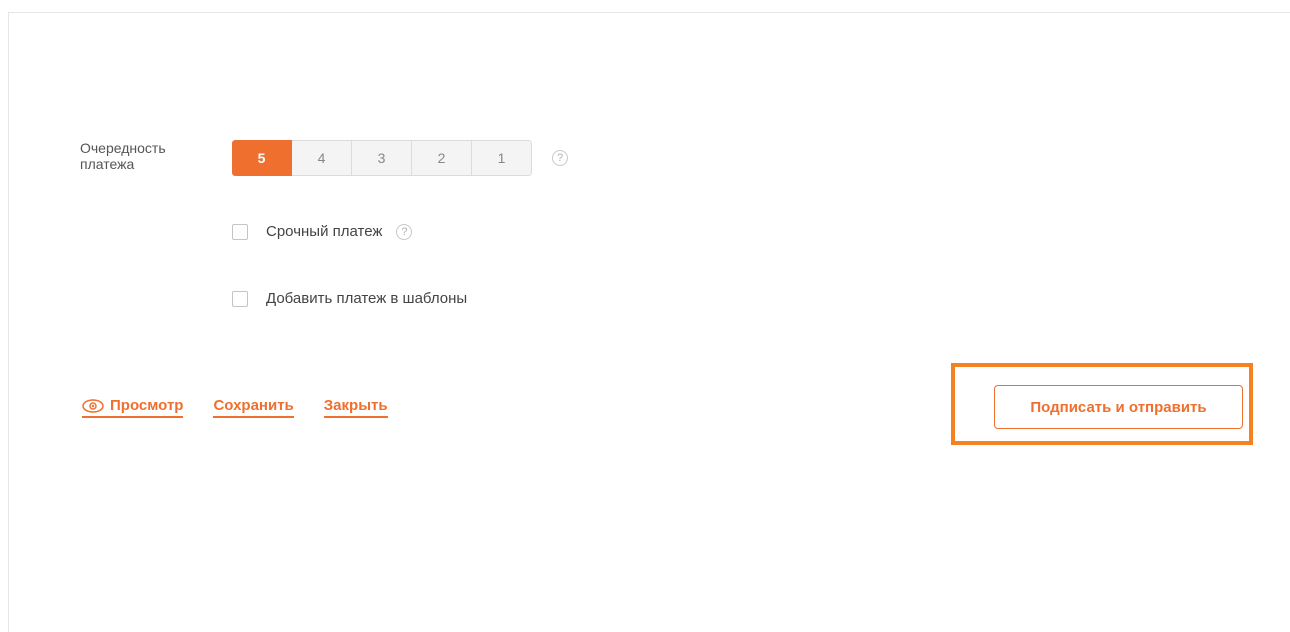 The height and width of the screenshot is (632, 1290). I want to click on save-link: Сохранить, so click(253, 407).